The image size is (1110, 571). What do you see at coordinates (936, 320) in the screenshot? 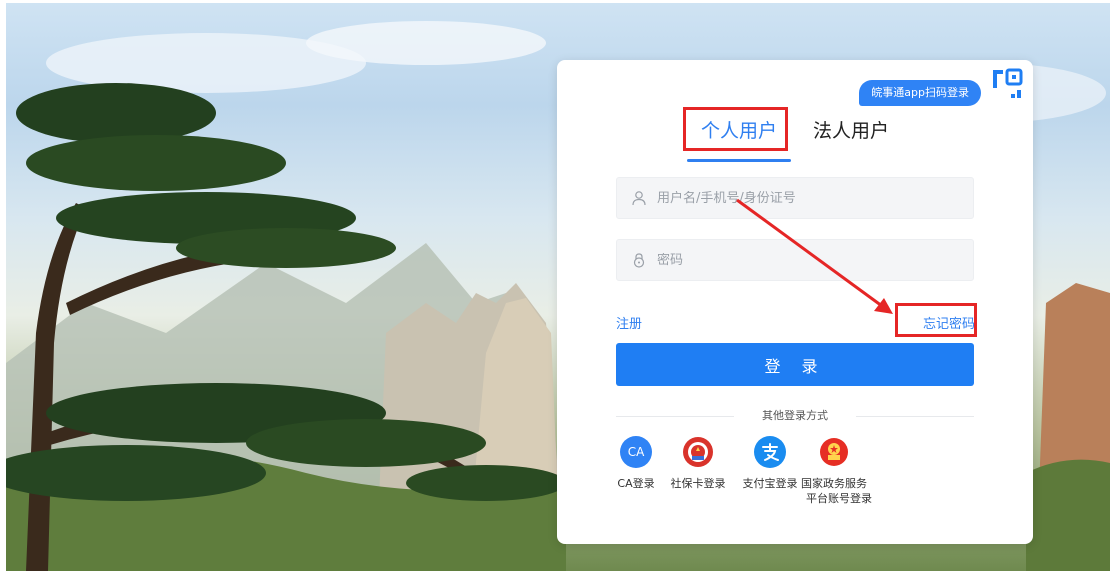
I see `highlight-box-forgot-password` at bounding box center [936, 320].